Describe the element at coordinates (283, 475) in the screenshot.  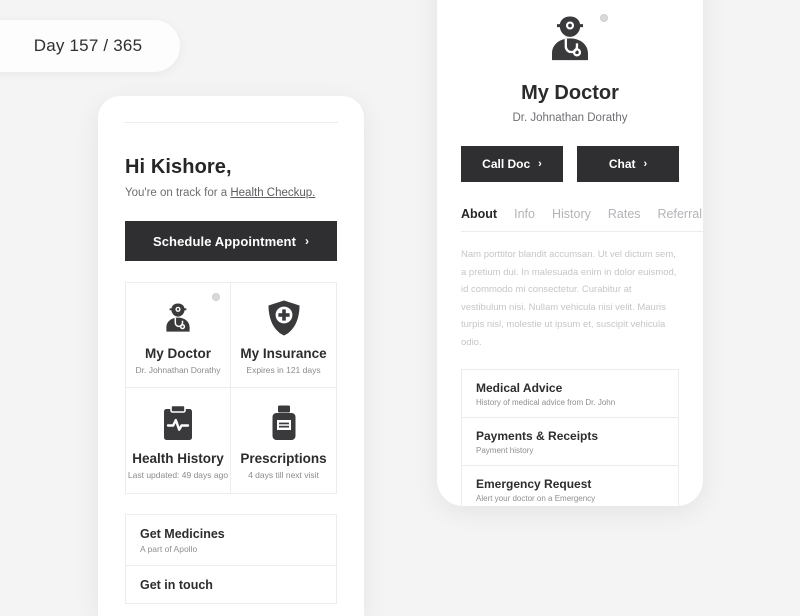
I see `grid-card-subtitle: 4 days till next visit` at that location.